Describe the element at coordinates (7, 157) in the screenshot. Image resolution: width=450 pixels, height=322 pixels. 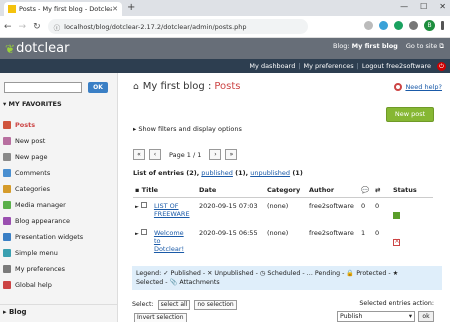
I see `new-page-icon` at that location.